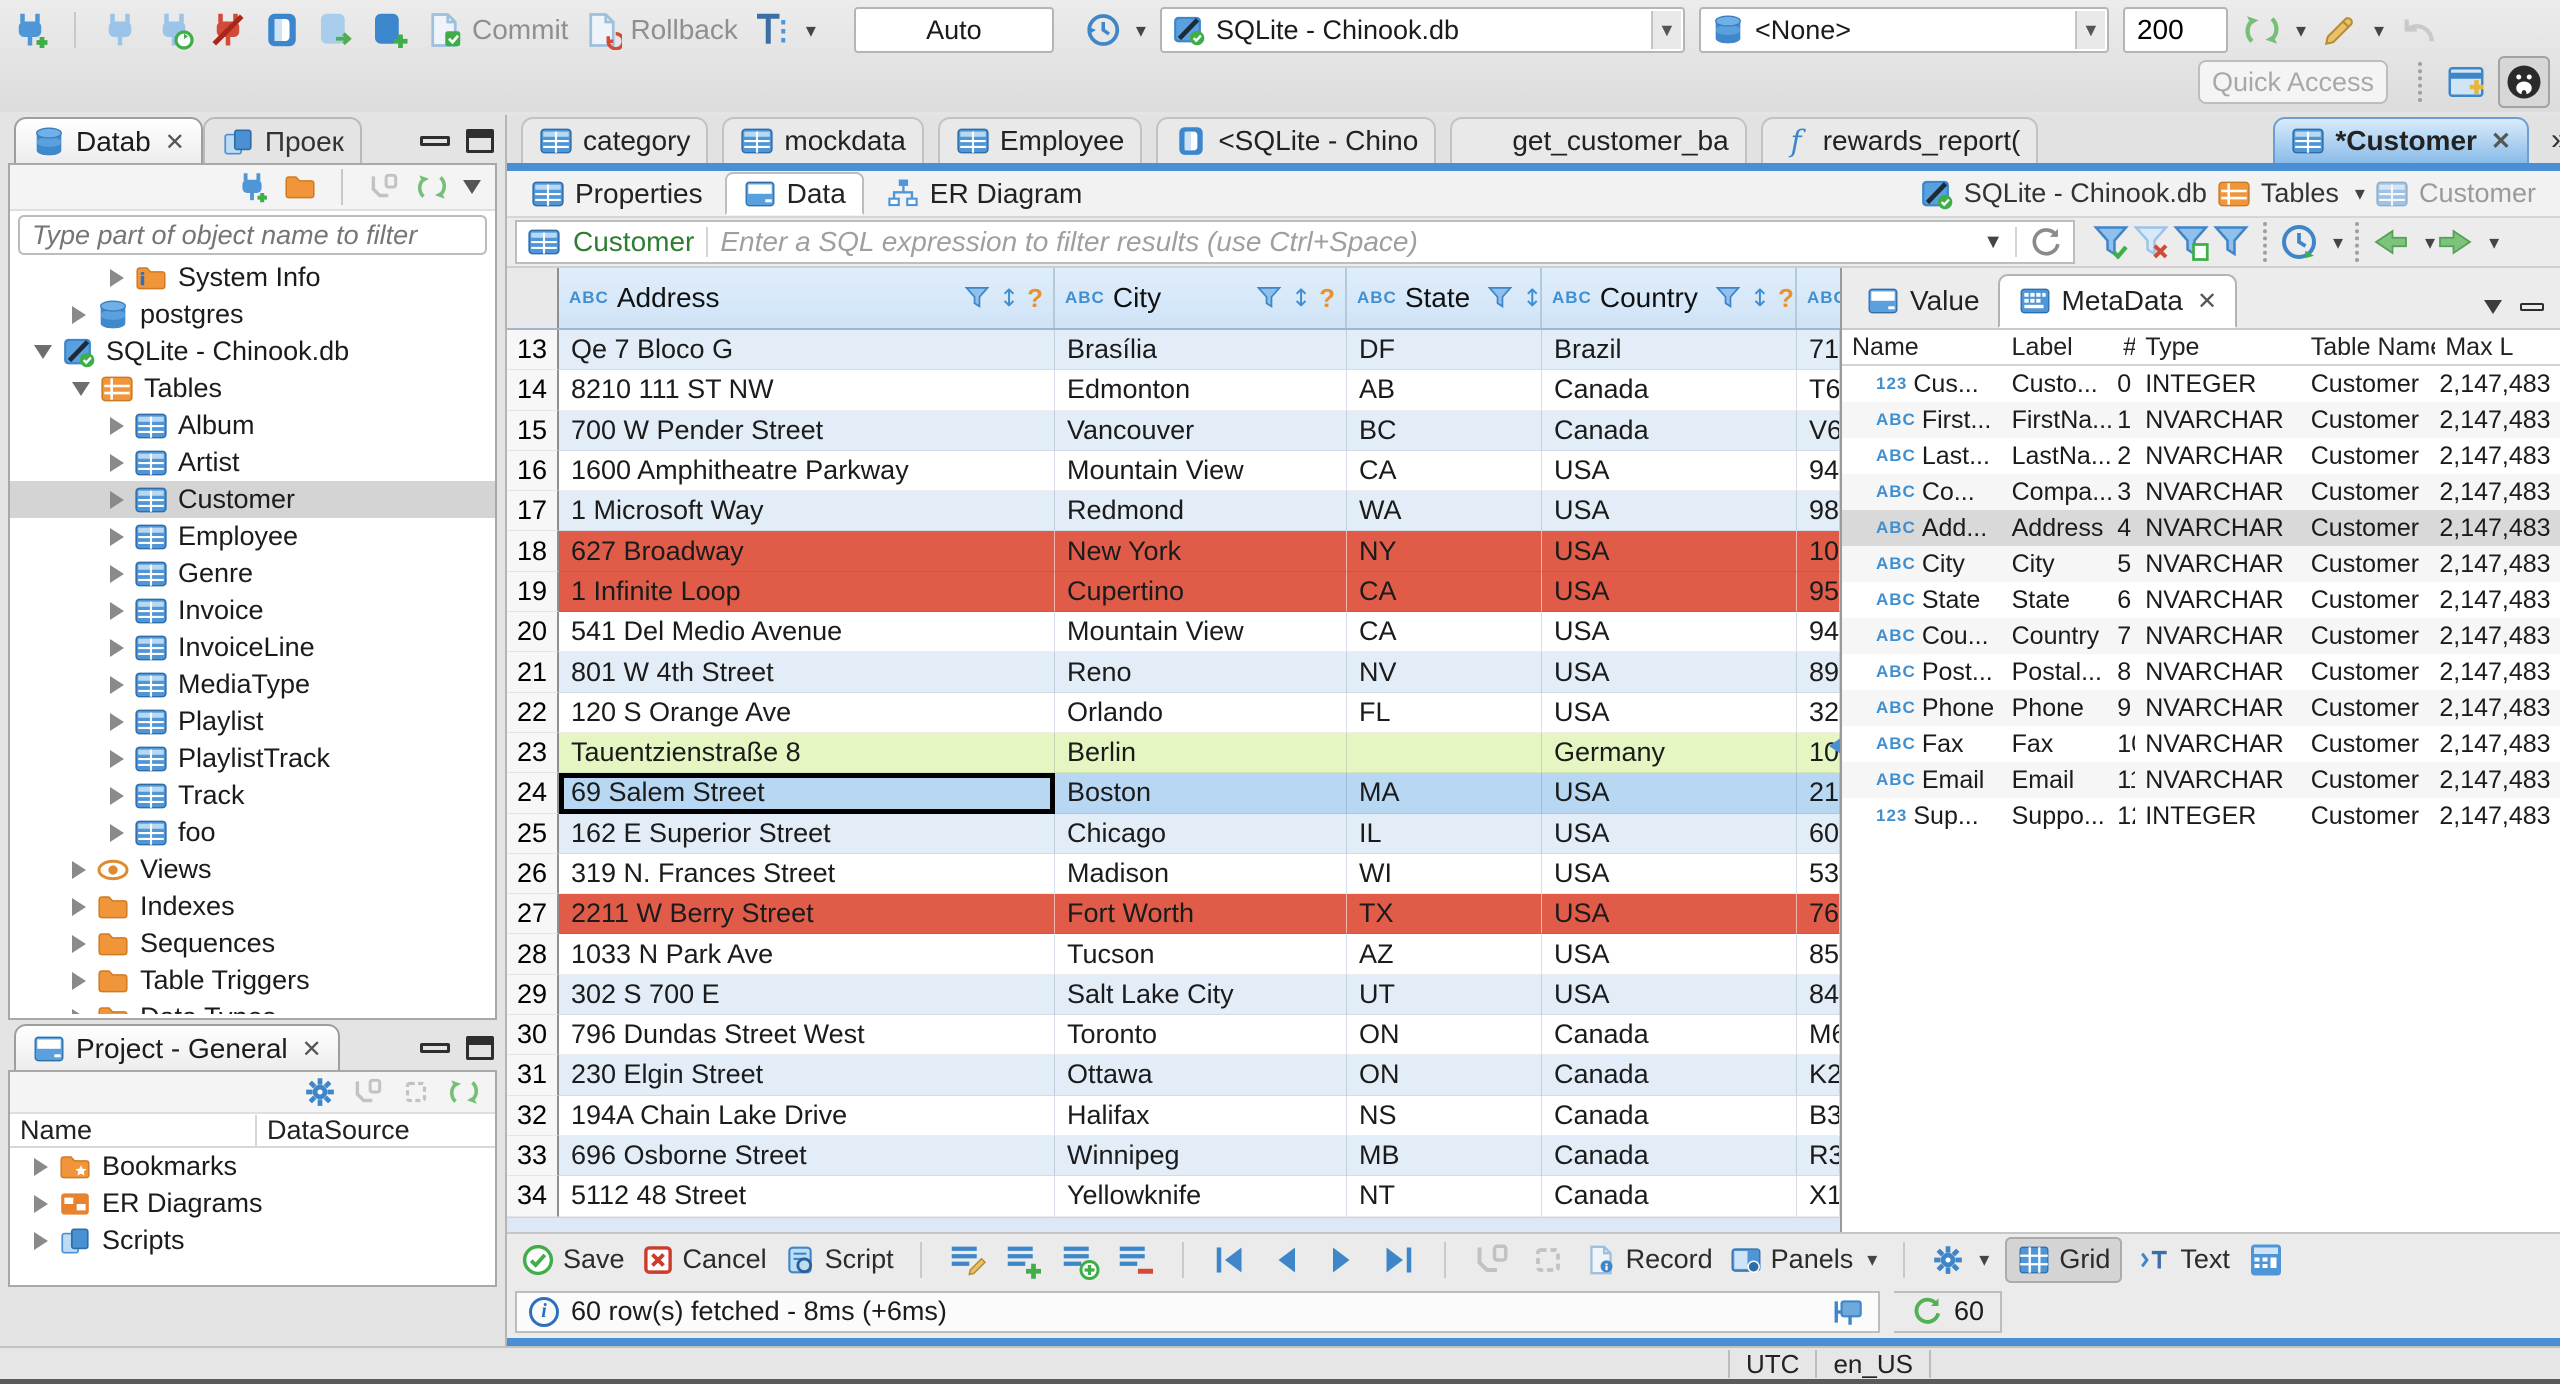  What do you see at coordinates (252, 832) in the screenshot?
I see `tree-item-foo: foo` at bounding box center [252, 832].